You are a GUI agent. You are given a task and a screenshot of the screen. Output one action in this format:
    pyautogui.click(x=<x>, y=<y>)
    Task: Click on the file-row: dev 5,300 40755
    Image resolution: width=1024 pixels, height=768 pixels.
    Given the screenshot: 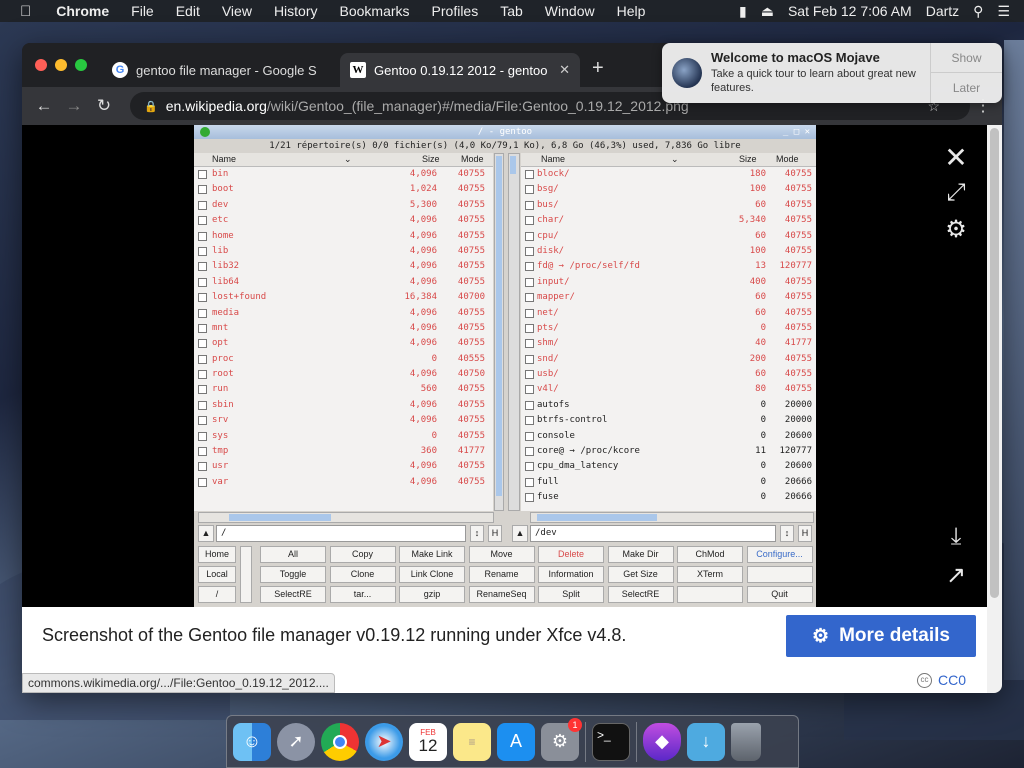 What is the action you would take?
    pyautogui.click(x=343, y=205)
    